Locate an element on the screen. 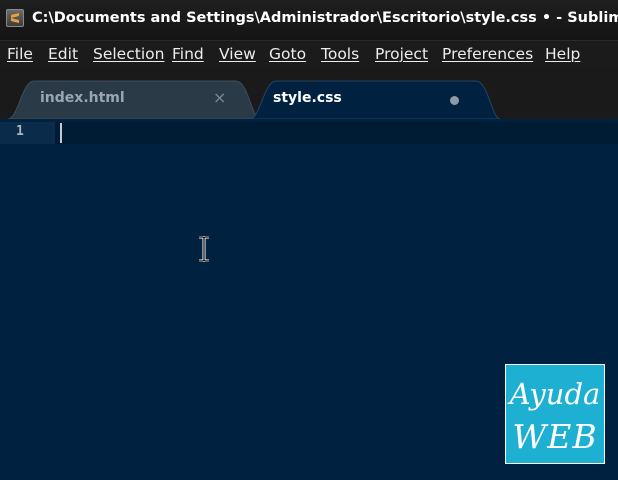  tab-bar: index.html × style.css is located at coordinates (309, 94).